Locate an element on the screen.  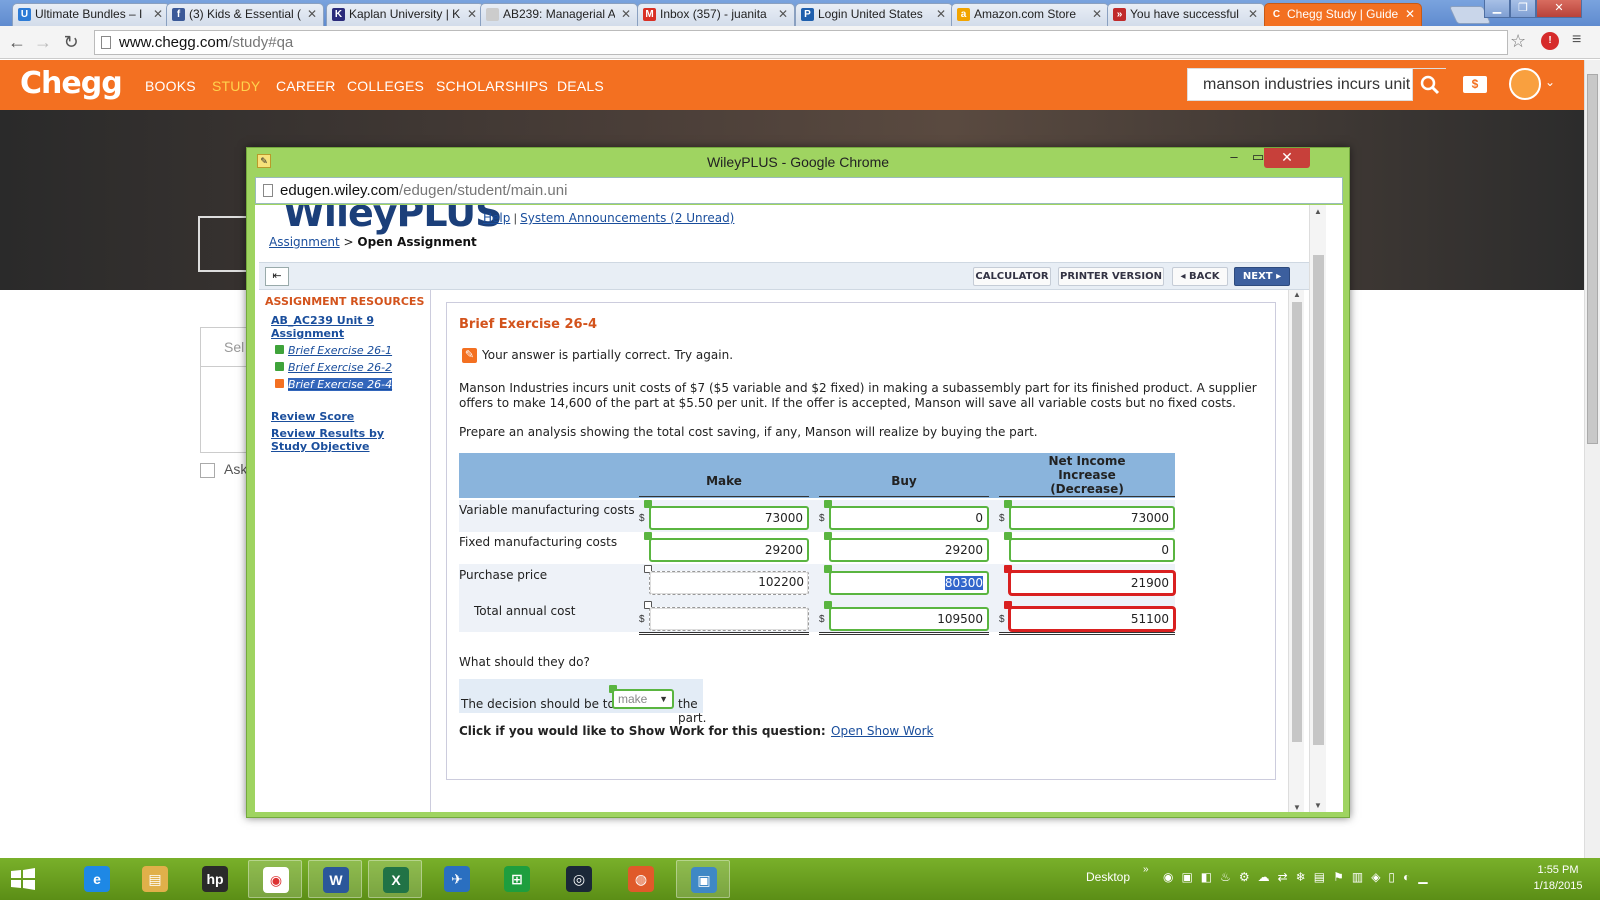
sidebar-assignment-link: AB_AC239 Unit 9 Assignment is located at coordinates (341, 327).